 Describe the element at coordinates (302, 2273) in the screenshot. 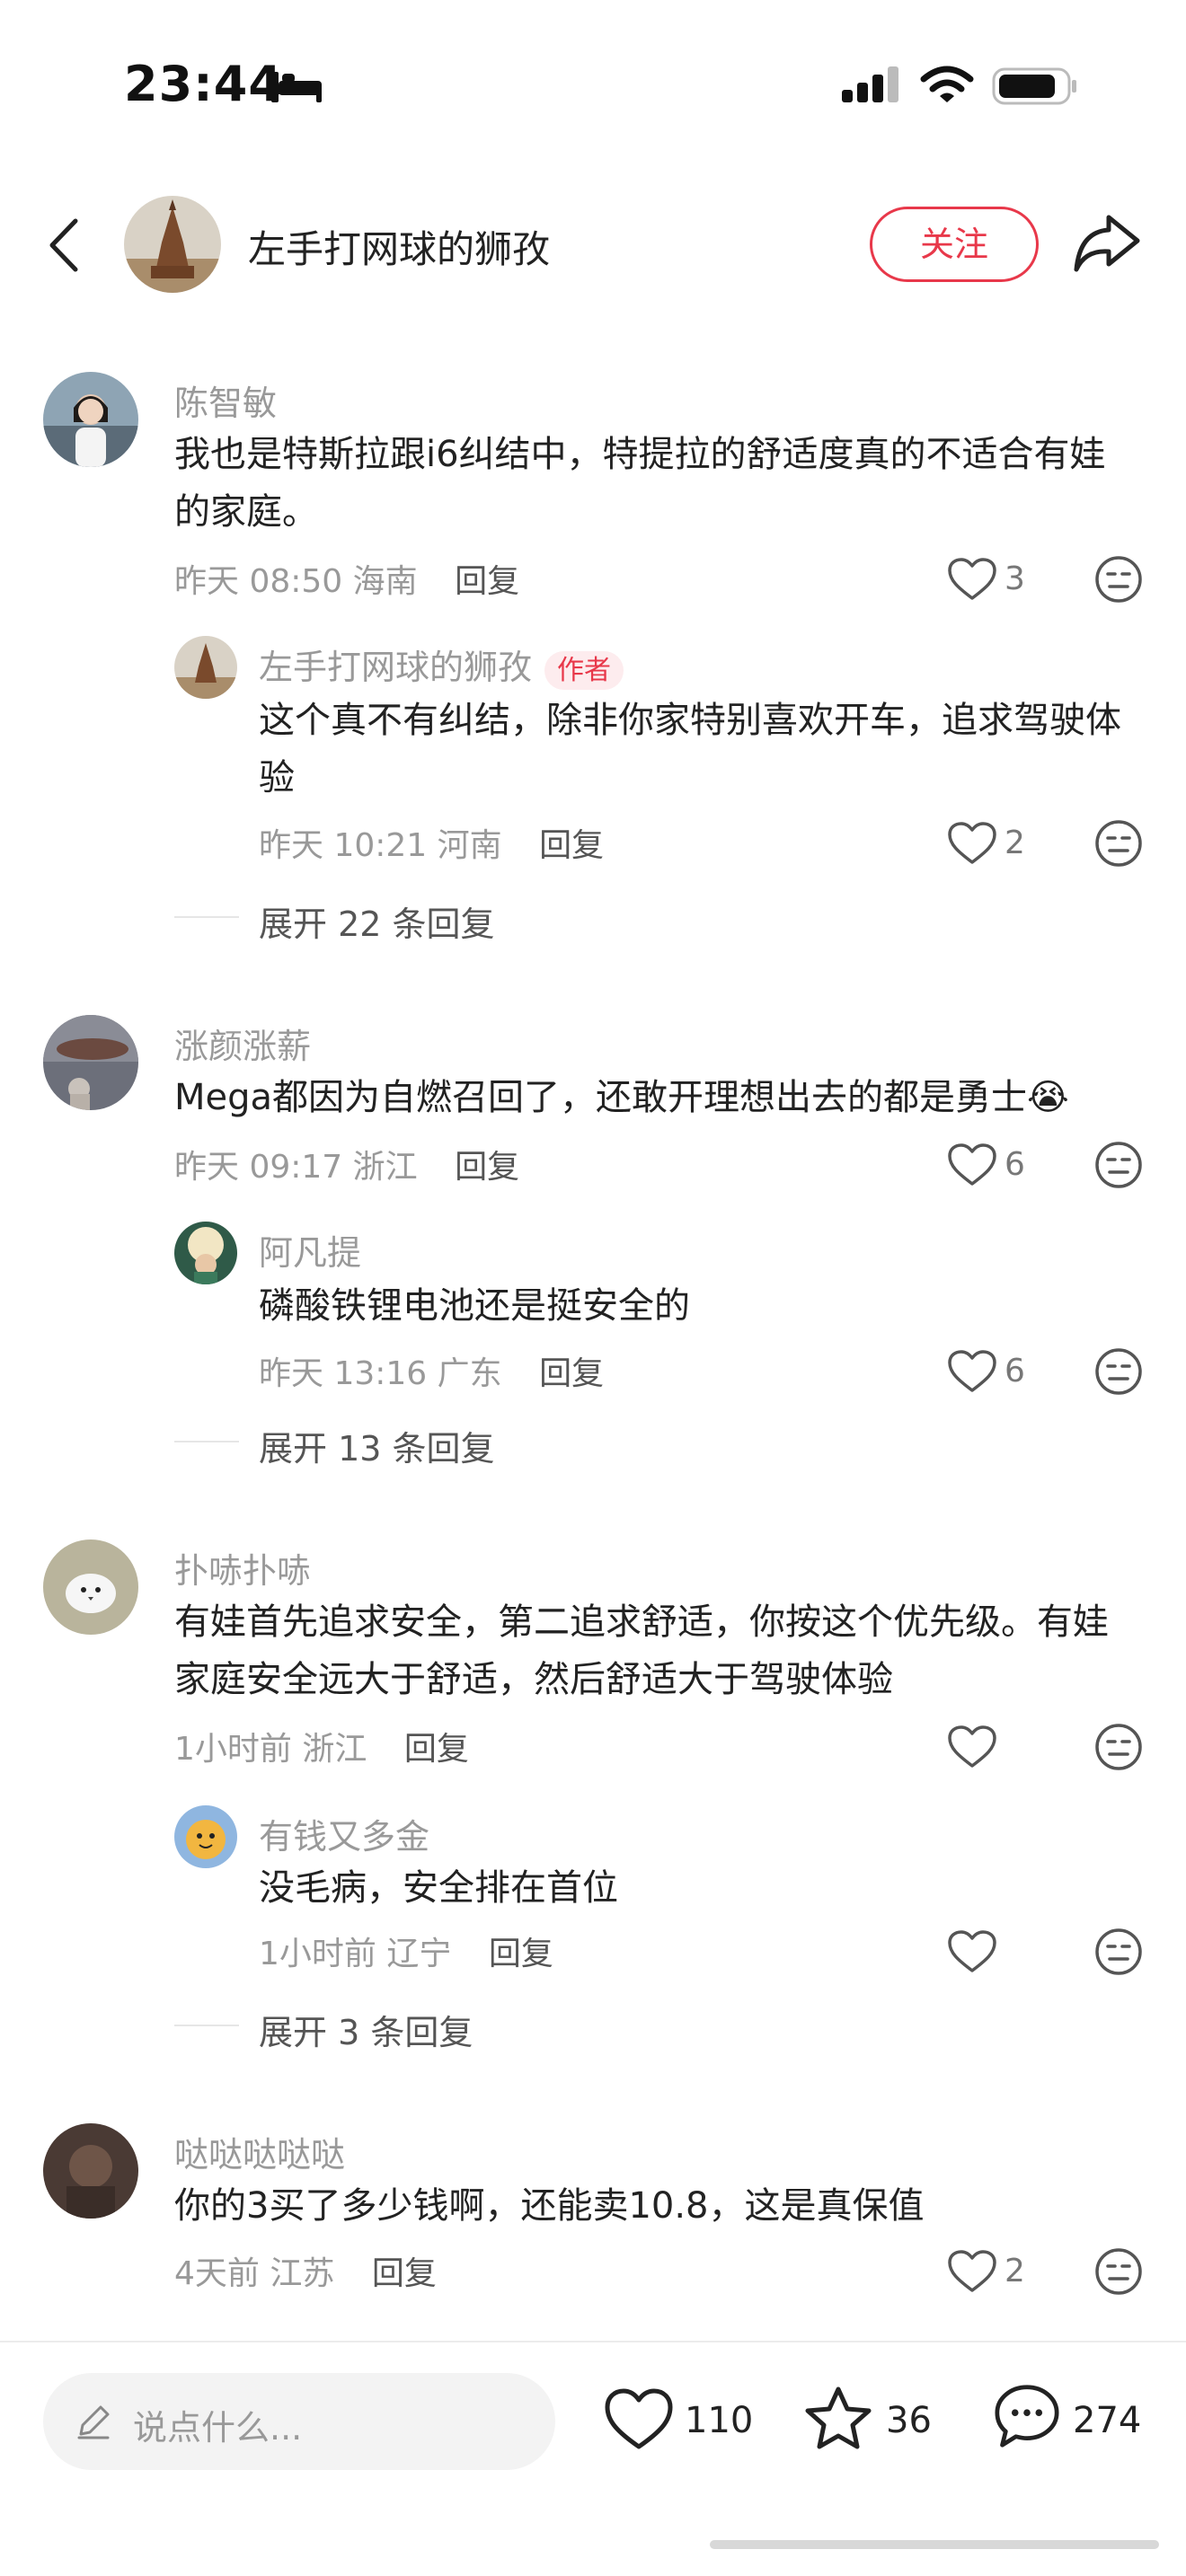

I see `comment-location: 江苏` at that location.